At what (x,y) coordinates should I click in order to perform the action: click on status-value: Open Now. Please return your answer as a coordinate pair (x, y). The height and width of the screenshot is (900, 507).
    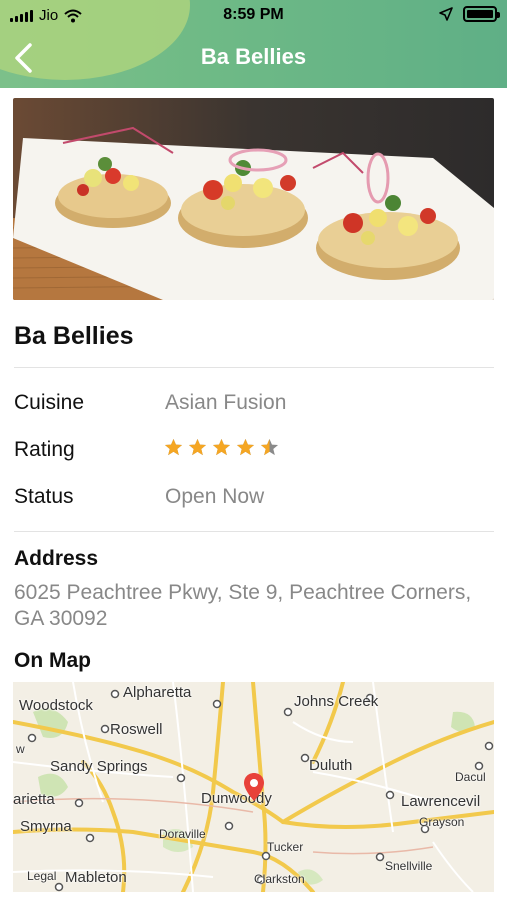
    Looking at the image, I should click on (215, 496).